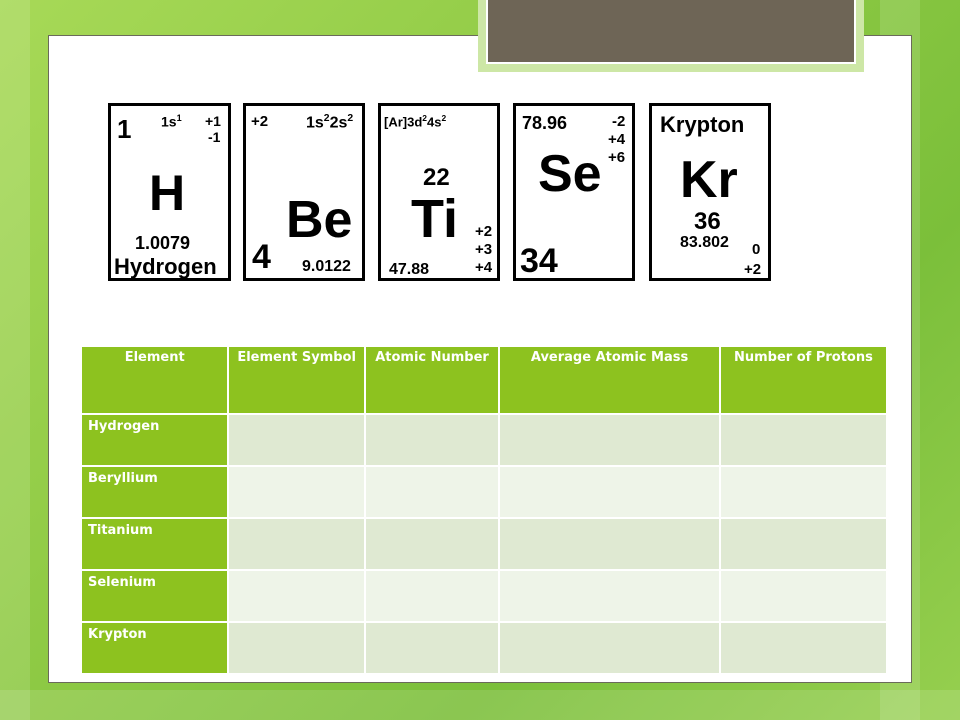  What do you see at coordinates (619, 121) in the screenshot?
I see `oxidation-state: -2` at bounding box center [619, 121].